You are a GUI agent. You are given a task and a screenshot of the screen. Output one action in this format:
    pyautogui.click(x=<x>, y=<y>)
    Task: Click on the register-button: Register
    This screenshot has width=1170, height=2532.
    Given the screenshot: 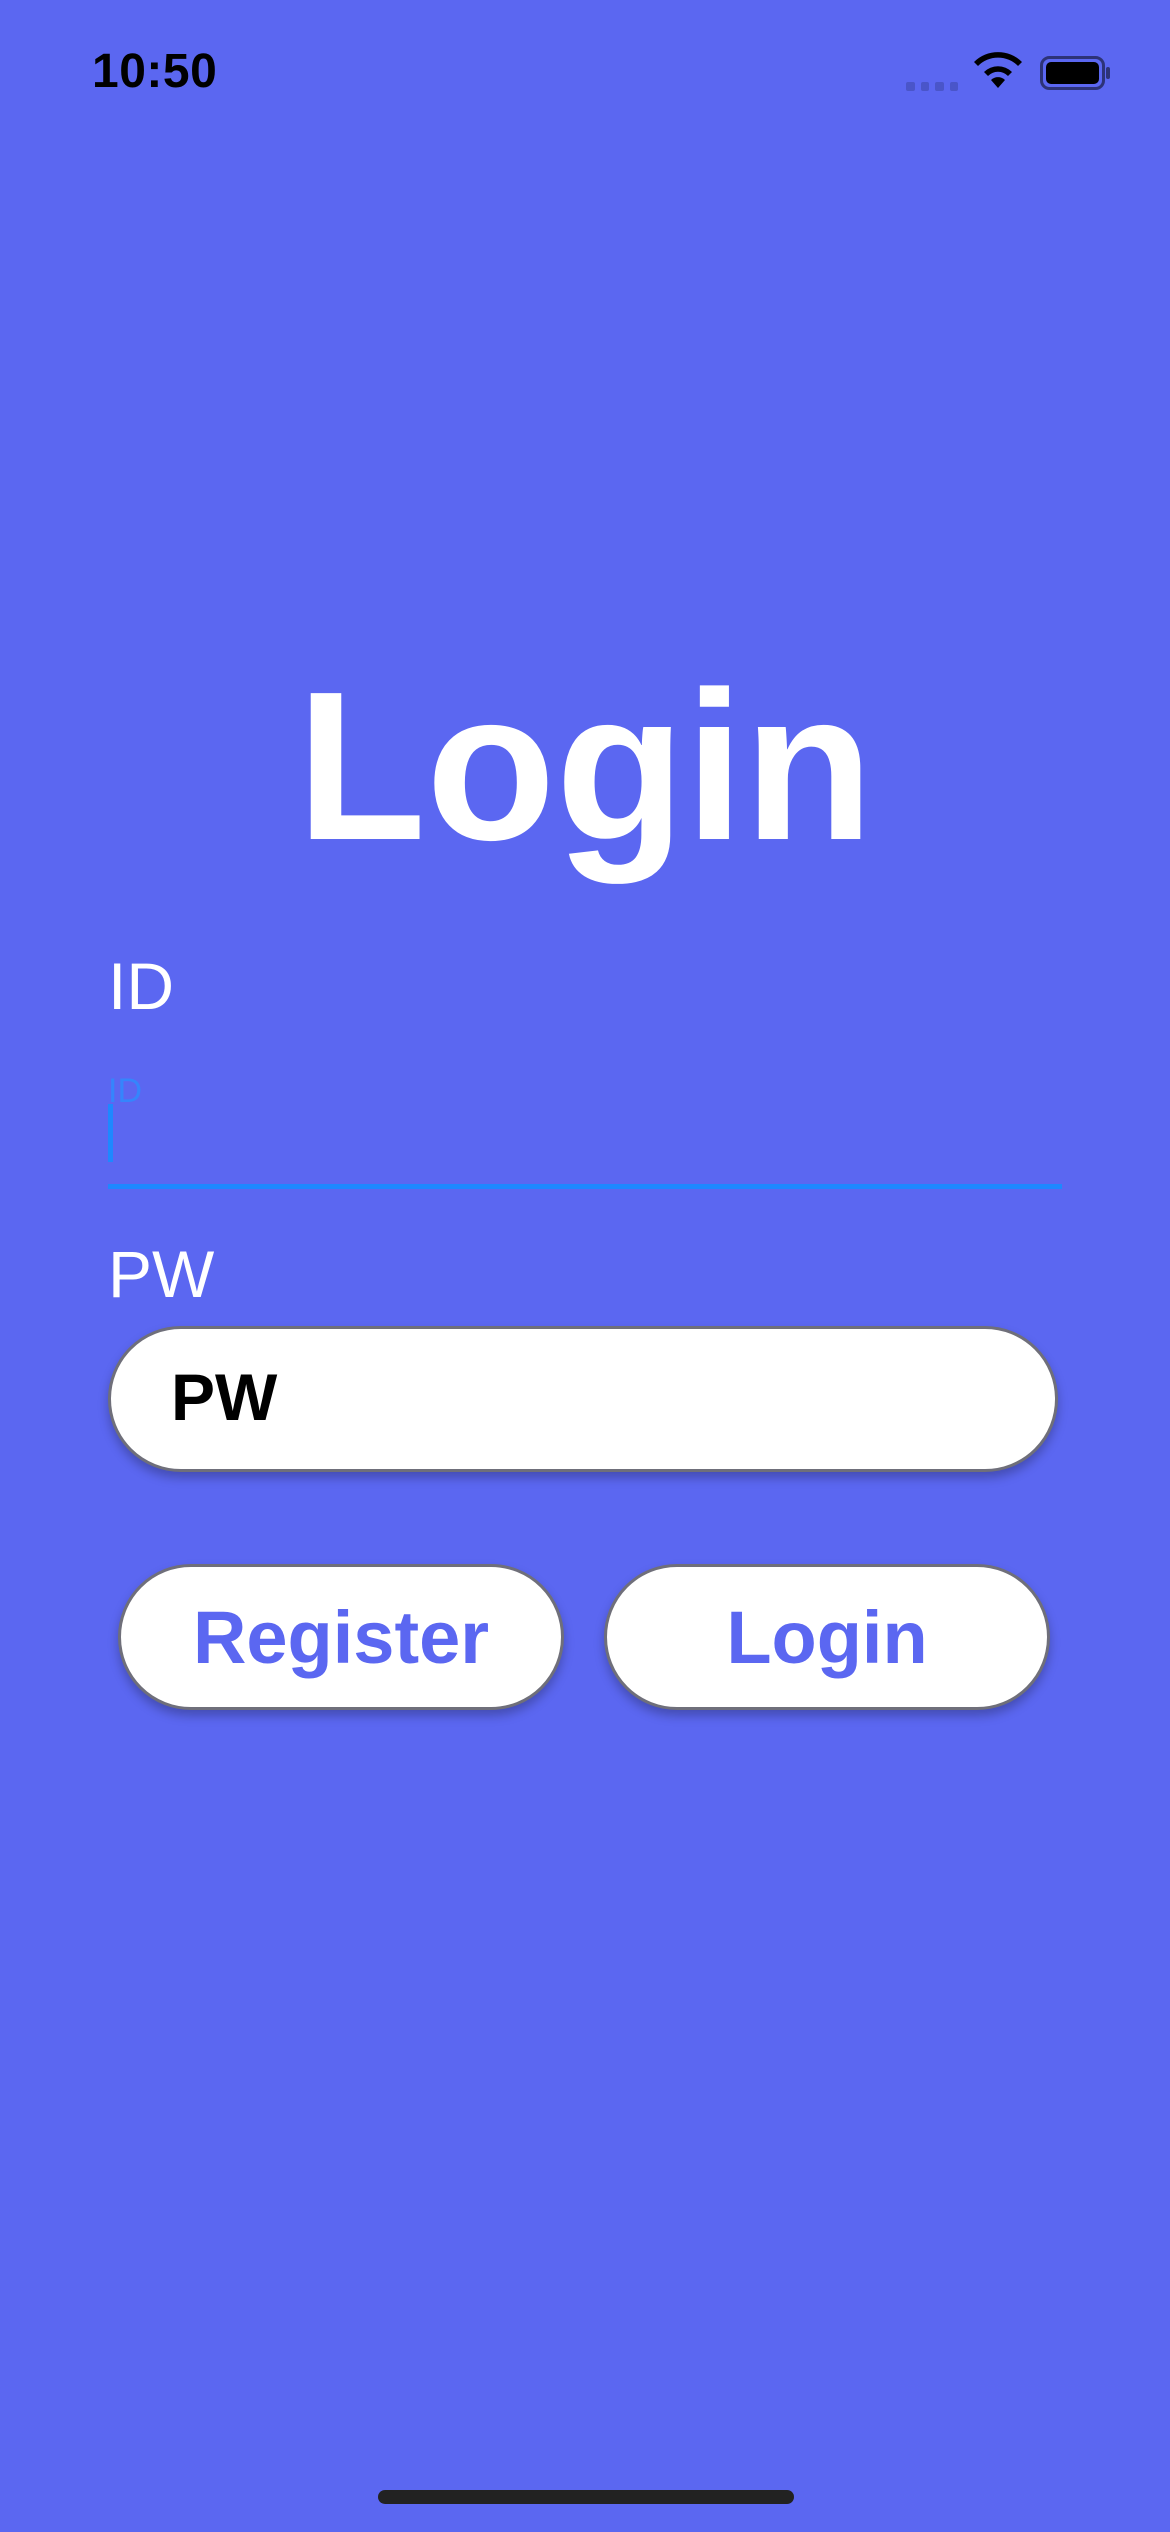 What is the action you would take?
    pyautogui.click(x=341, y=1637)
    